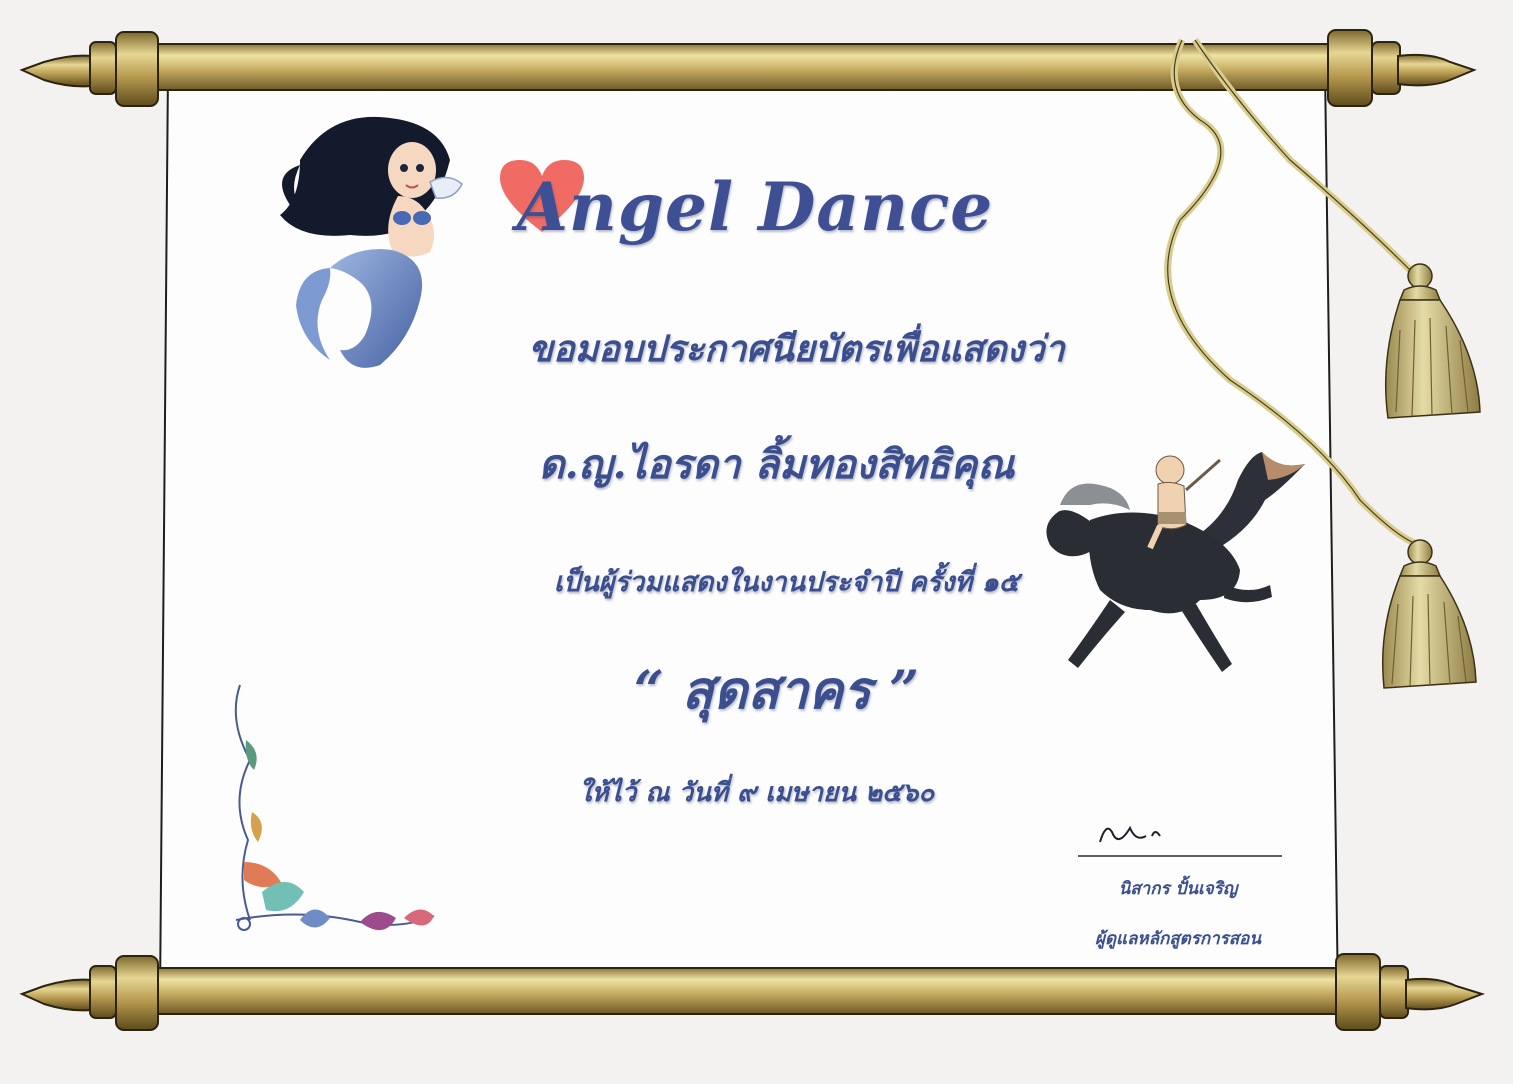 This screenshot has width=1513, height=1084. Describe the element at coordinates (756, 793) in the screenshot. I see `issue-date: ให้ไว้ ณ วันที่ ๙ เมษายน ๒๕๖๐` at that location.